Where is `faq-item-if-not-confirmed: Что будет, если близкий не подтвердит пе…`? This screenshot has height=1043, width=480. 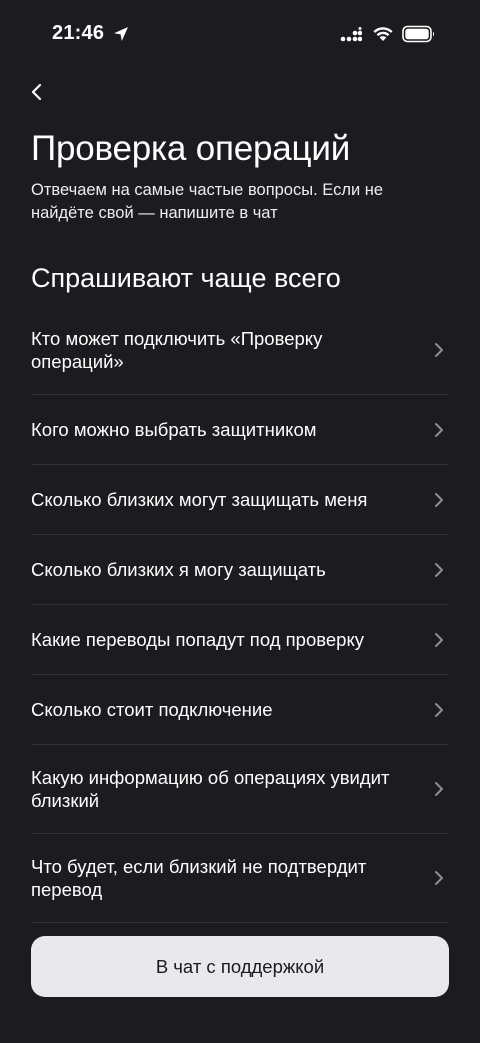
faq-item-if-not-confirmed: Что будет, если близкий не подтвердит пе… is located at coordinates (240, 878).